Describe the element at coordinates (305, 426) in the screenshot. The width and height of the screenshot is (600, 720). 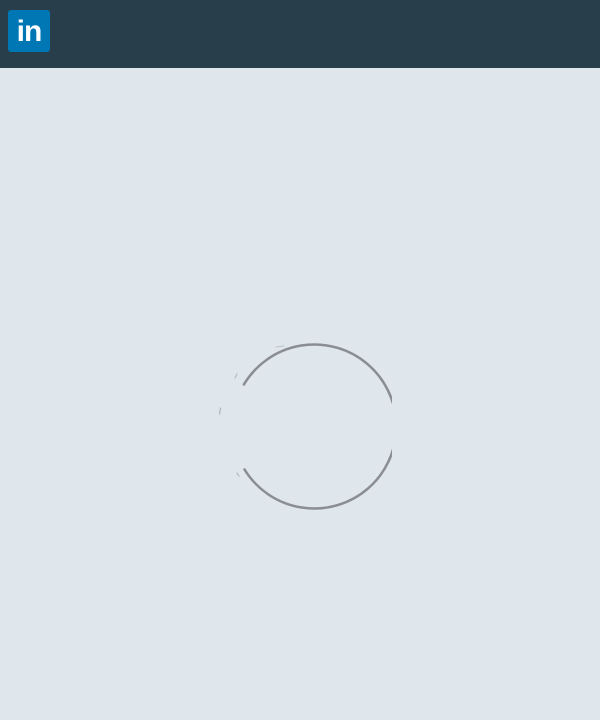
I see `loading-spinner-icon` at that location.